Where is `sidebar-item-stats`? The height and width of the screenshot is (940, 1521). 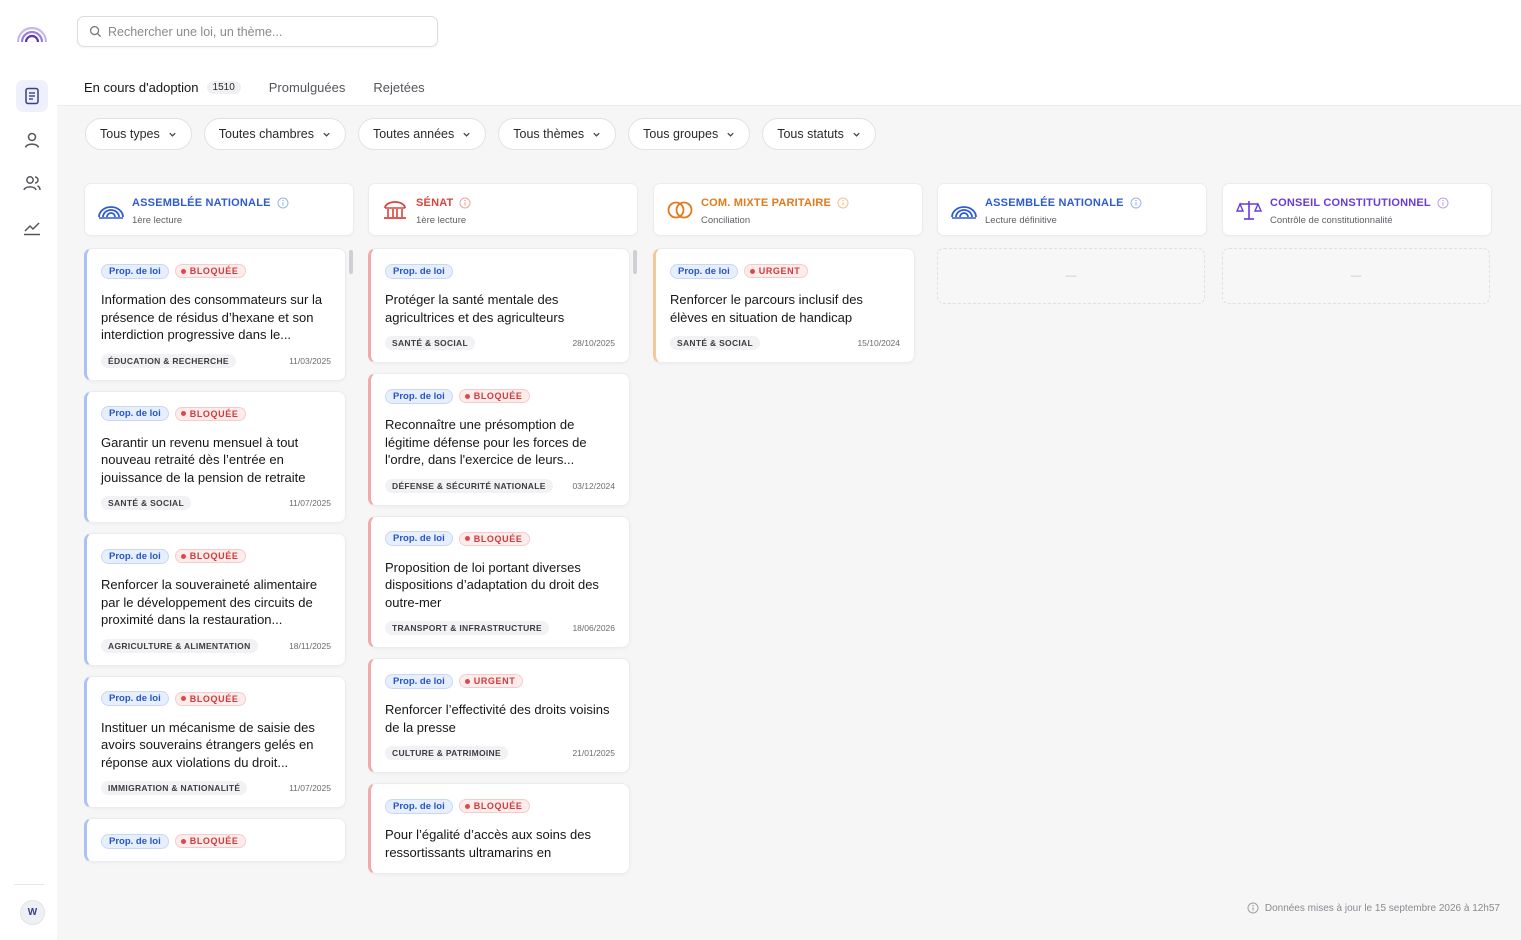 sidebar-item-stats is located at coordinates (32, 227).